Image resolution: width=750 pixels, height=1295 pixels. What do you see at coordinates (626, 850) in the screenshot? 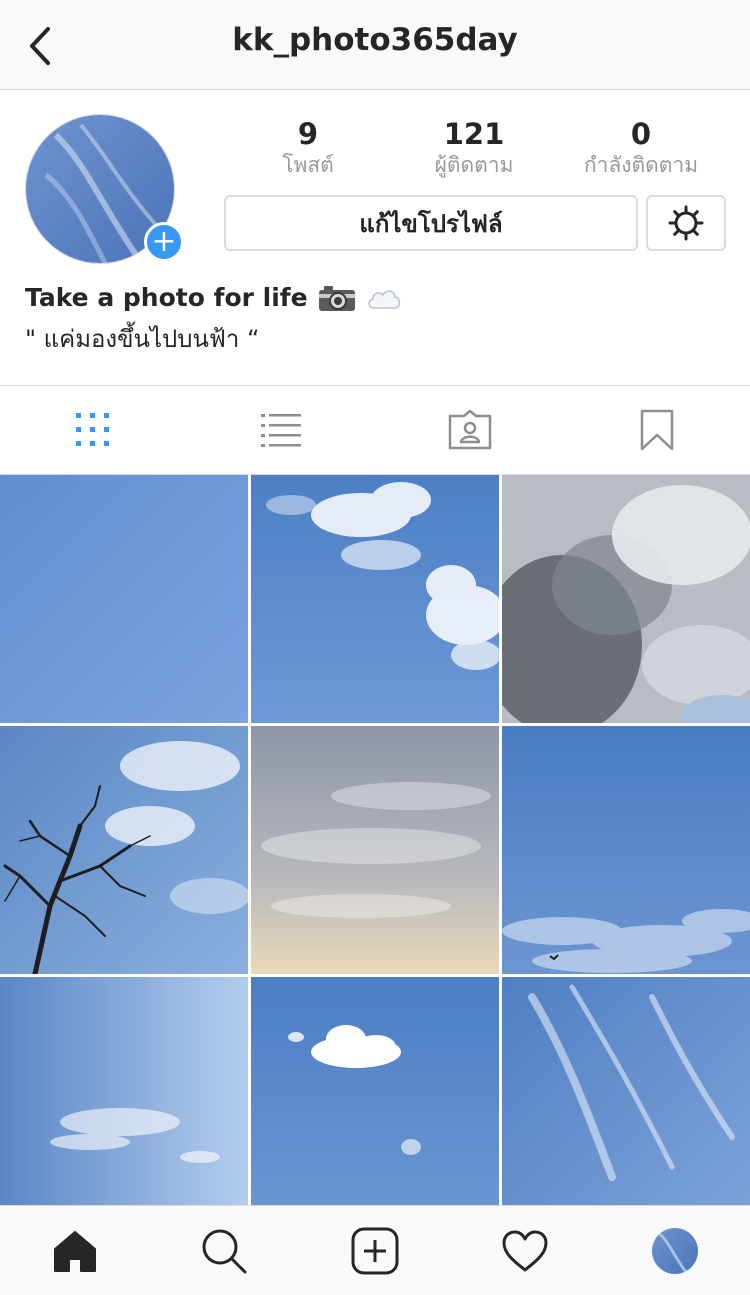
I see `photo-blue-sky-bird` at bounding box center [626, 850].